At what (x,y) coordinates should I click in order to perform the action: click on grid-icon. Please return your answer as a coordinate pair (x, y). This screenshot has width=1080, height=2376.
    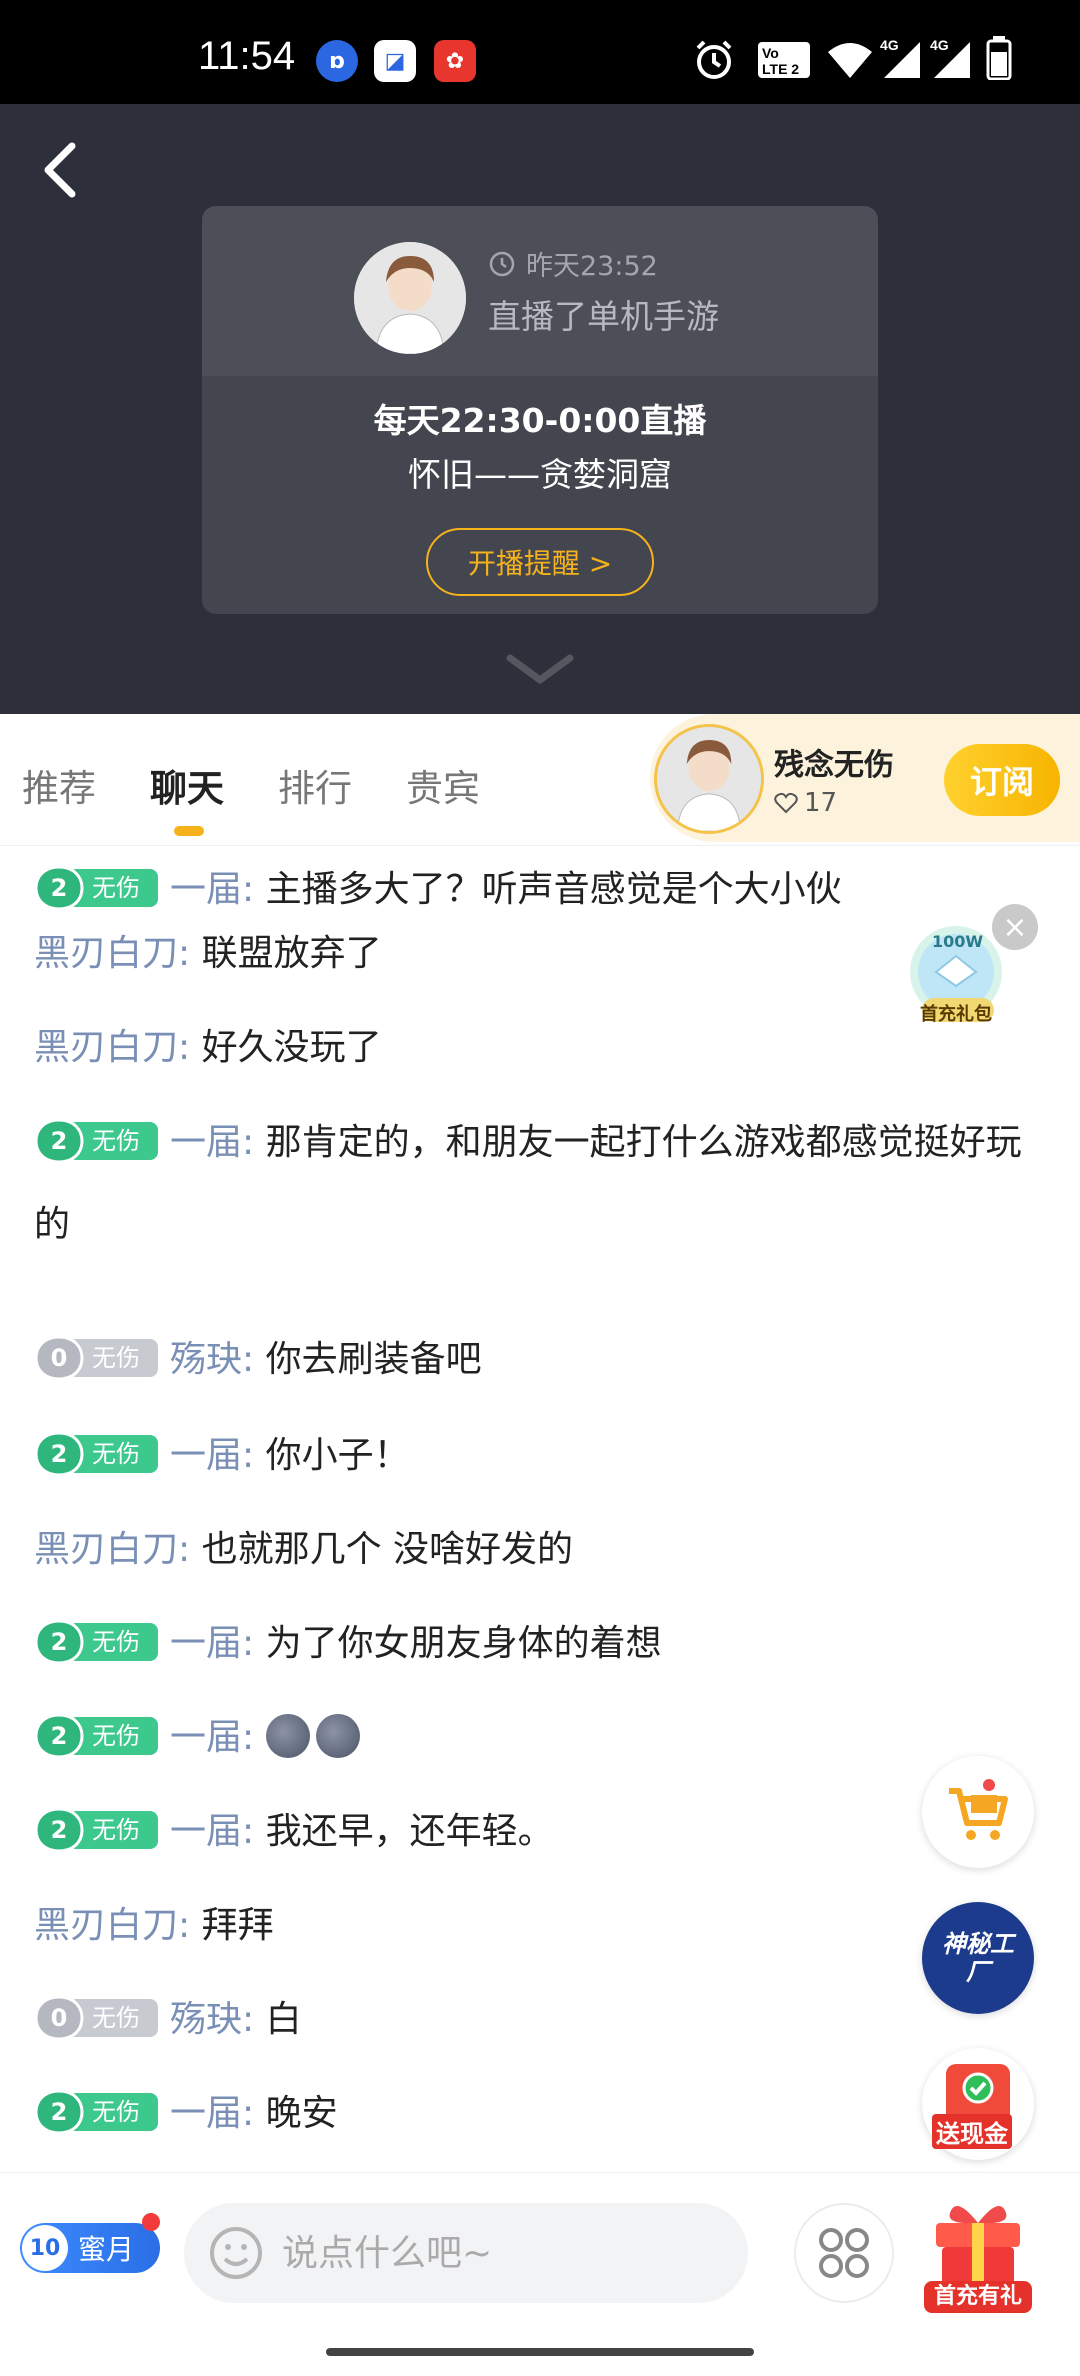
    Looking at the image, I should click on (844, 2253).